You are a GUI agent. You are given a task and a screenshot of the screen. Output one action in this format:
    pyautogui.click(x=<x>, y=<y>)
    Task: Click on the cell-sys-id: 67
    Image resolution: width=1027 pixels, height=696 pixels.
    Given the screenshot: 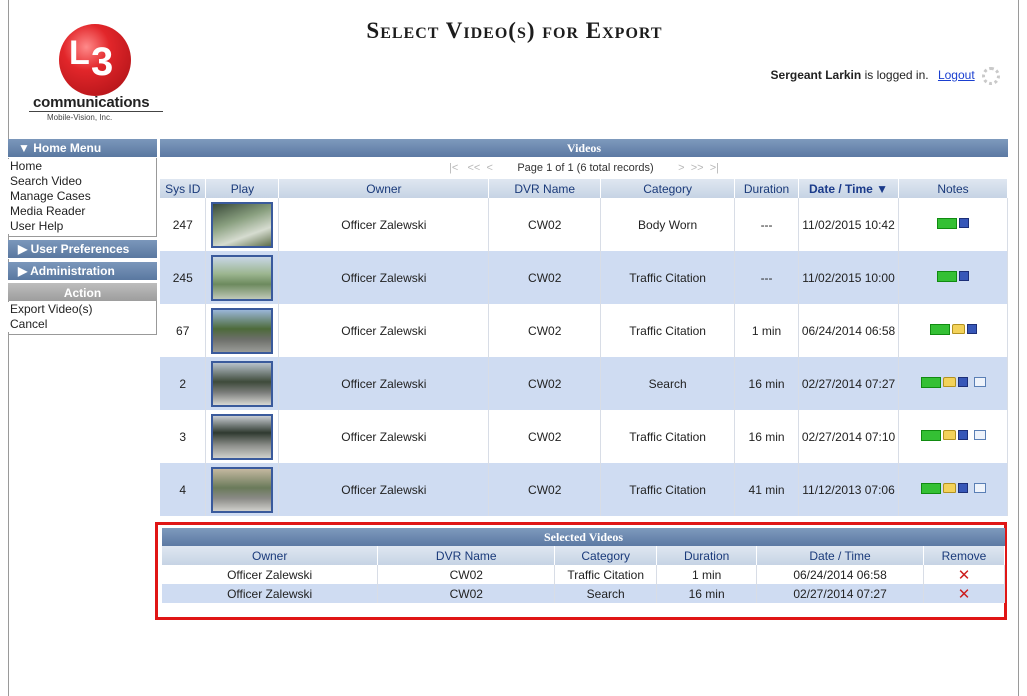 What is the action you would take?
    pyautogui.click(x=183, y=330)
    